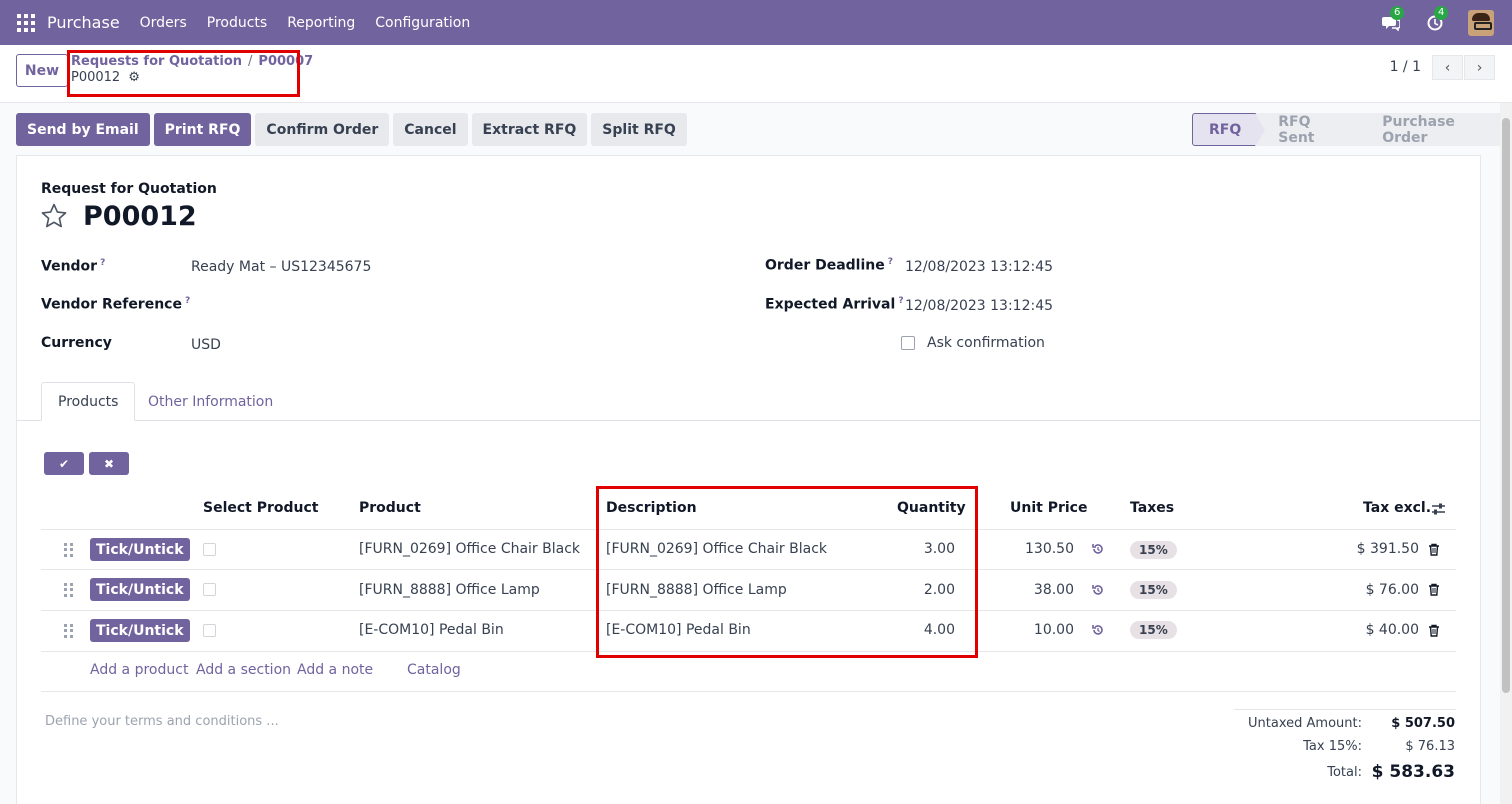 The width and height of the screenshot is (1512, 804). Describe the element at coordinates (111, 304) in the screenshot. I see `vendor-reference-label-text: Vendor Reference` at that location.